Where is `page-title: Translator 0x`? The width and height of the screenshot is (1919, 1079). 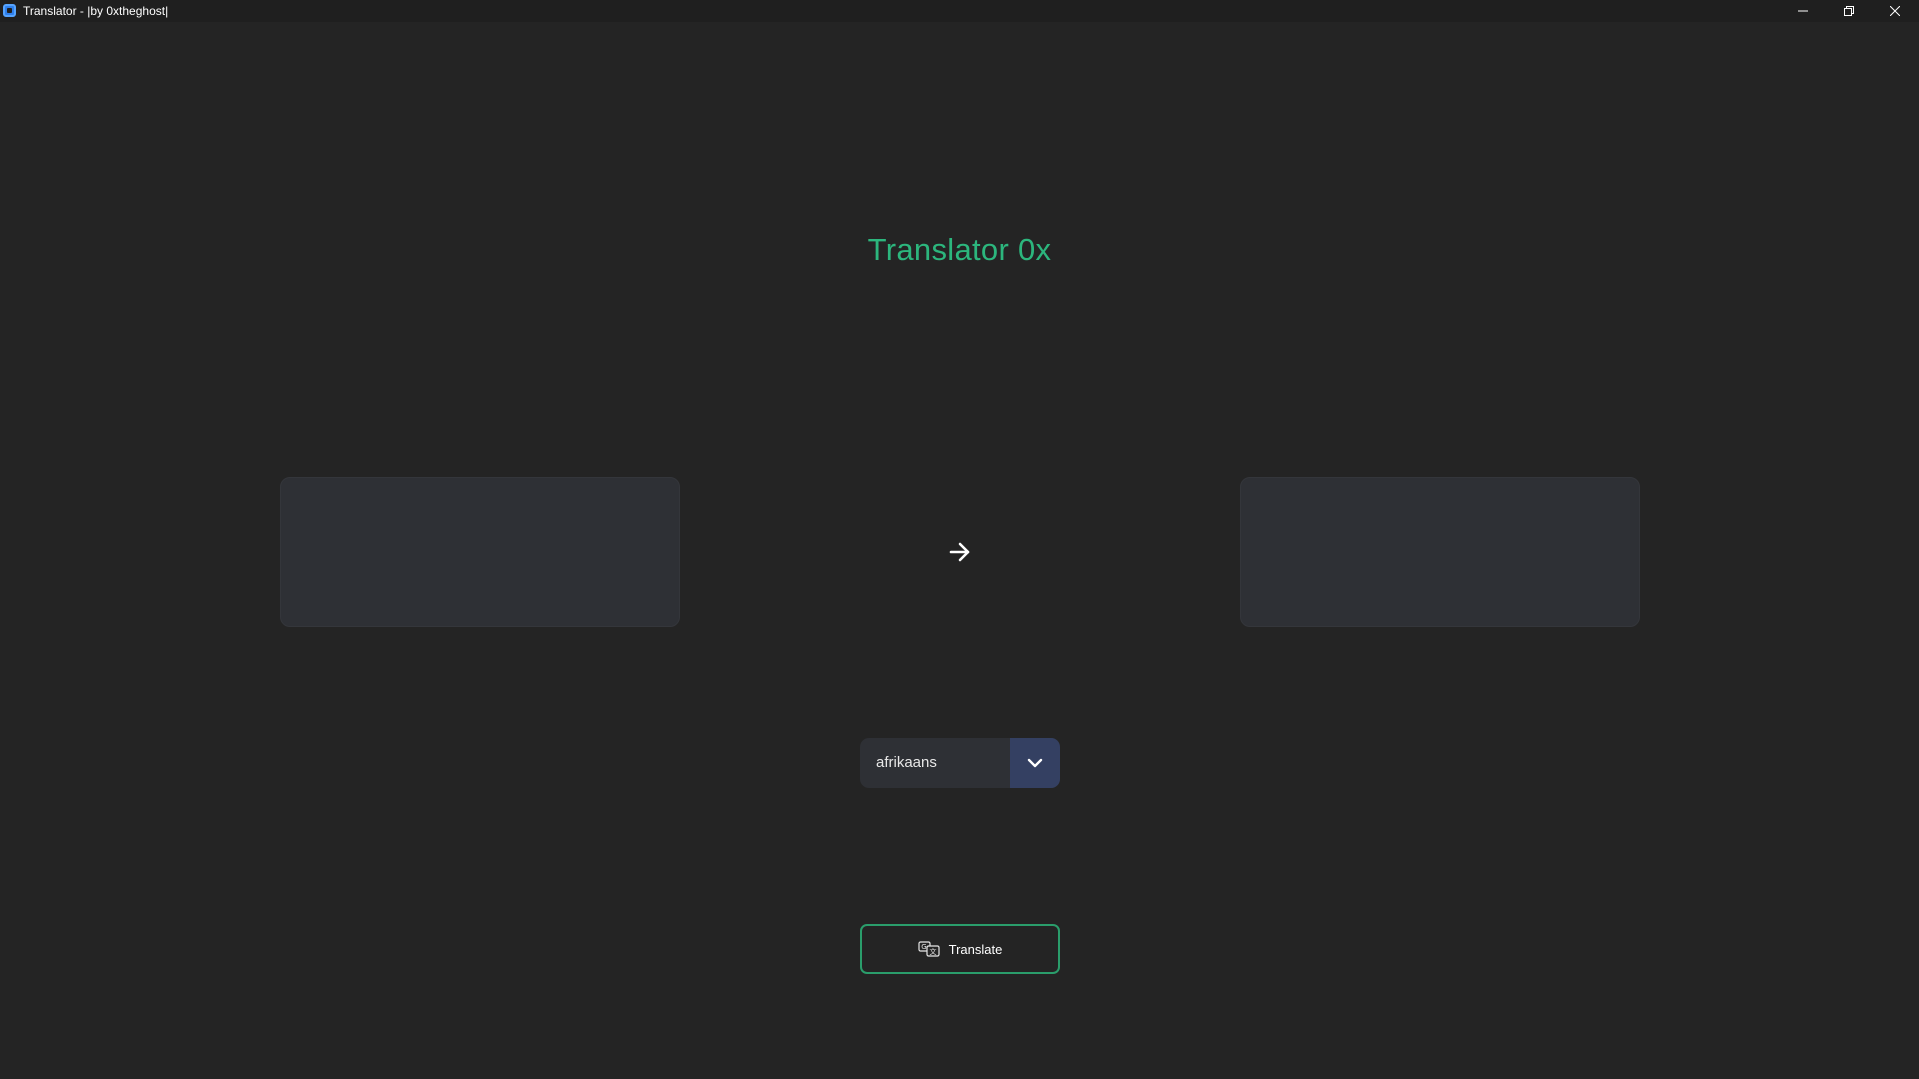
page-title: Translator 0x is located at coordinates (959, 249).